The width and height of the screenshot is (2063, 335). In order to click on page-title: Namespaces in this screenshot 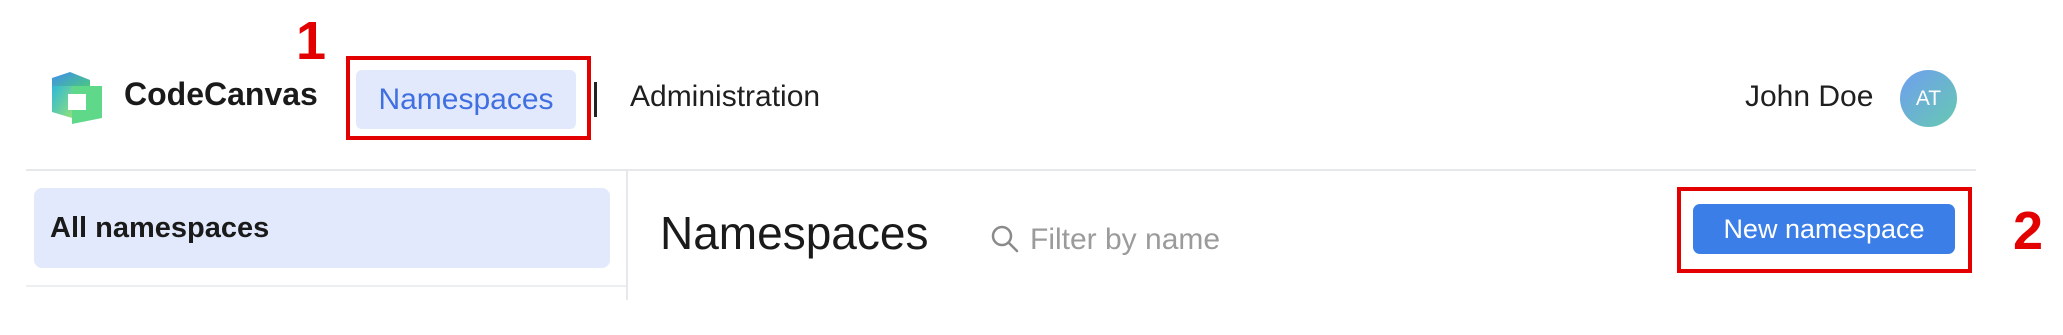, I will do `click(794, 233)`.